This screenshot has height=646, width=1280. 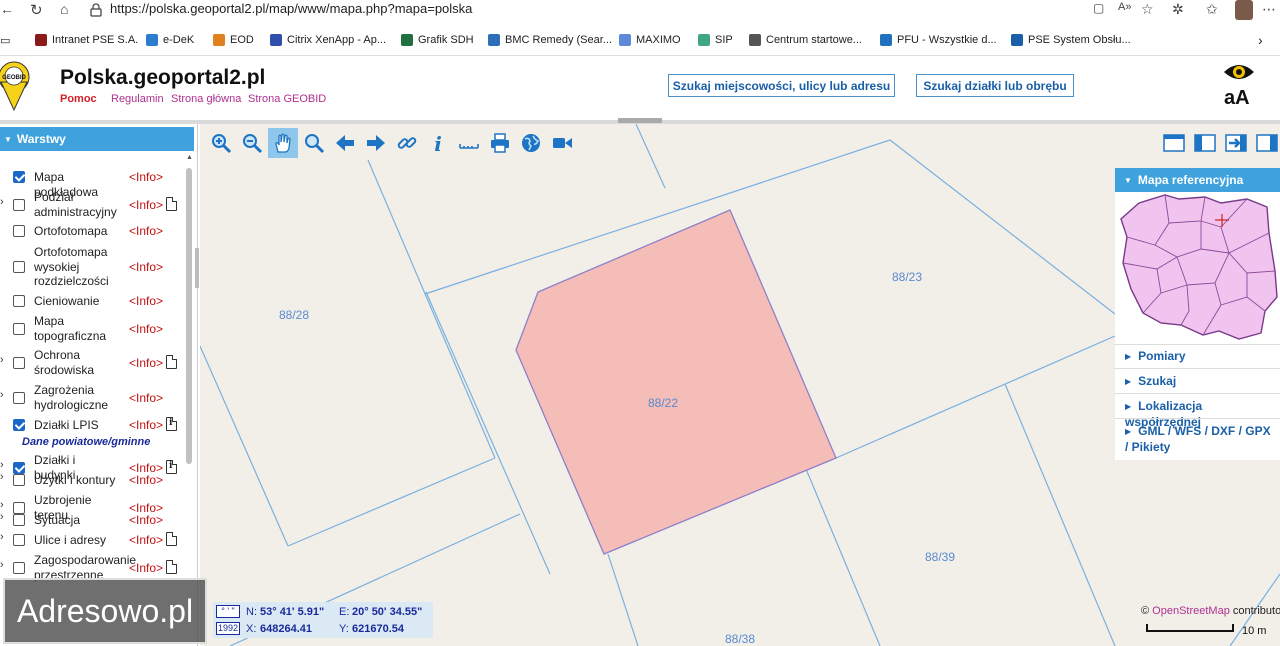 I want to click on reference-map-header: ▼ Mapa referencyjna, so click(x=1197, y=180).